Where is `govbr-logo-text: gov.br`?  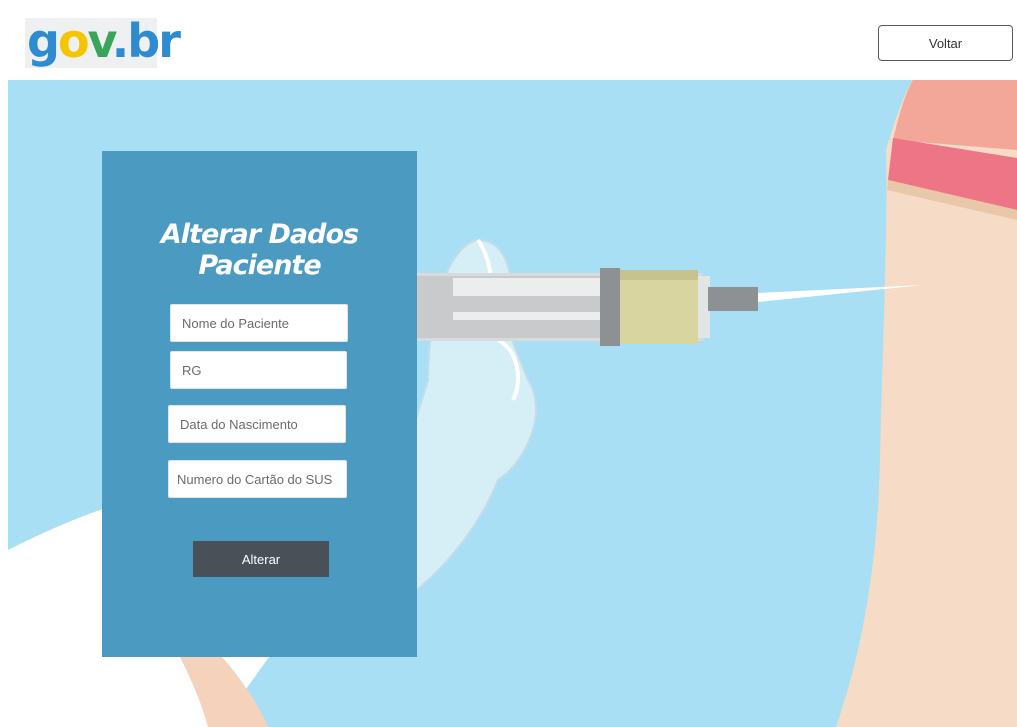 govbr-logo-text: gov.br is located at coordinates (104, 41).